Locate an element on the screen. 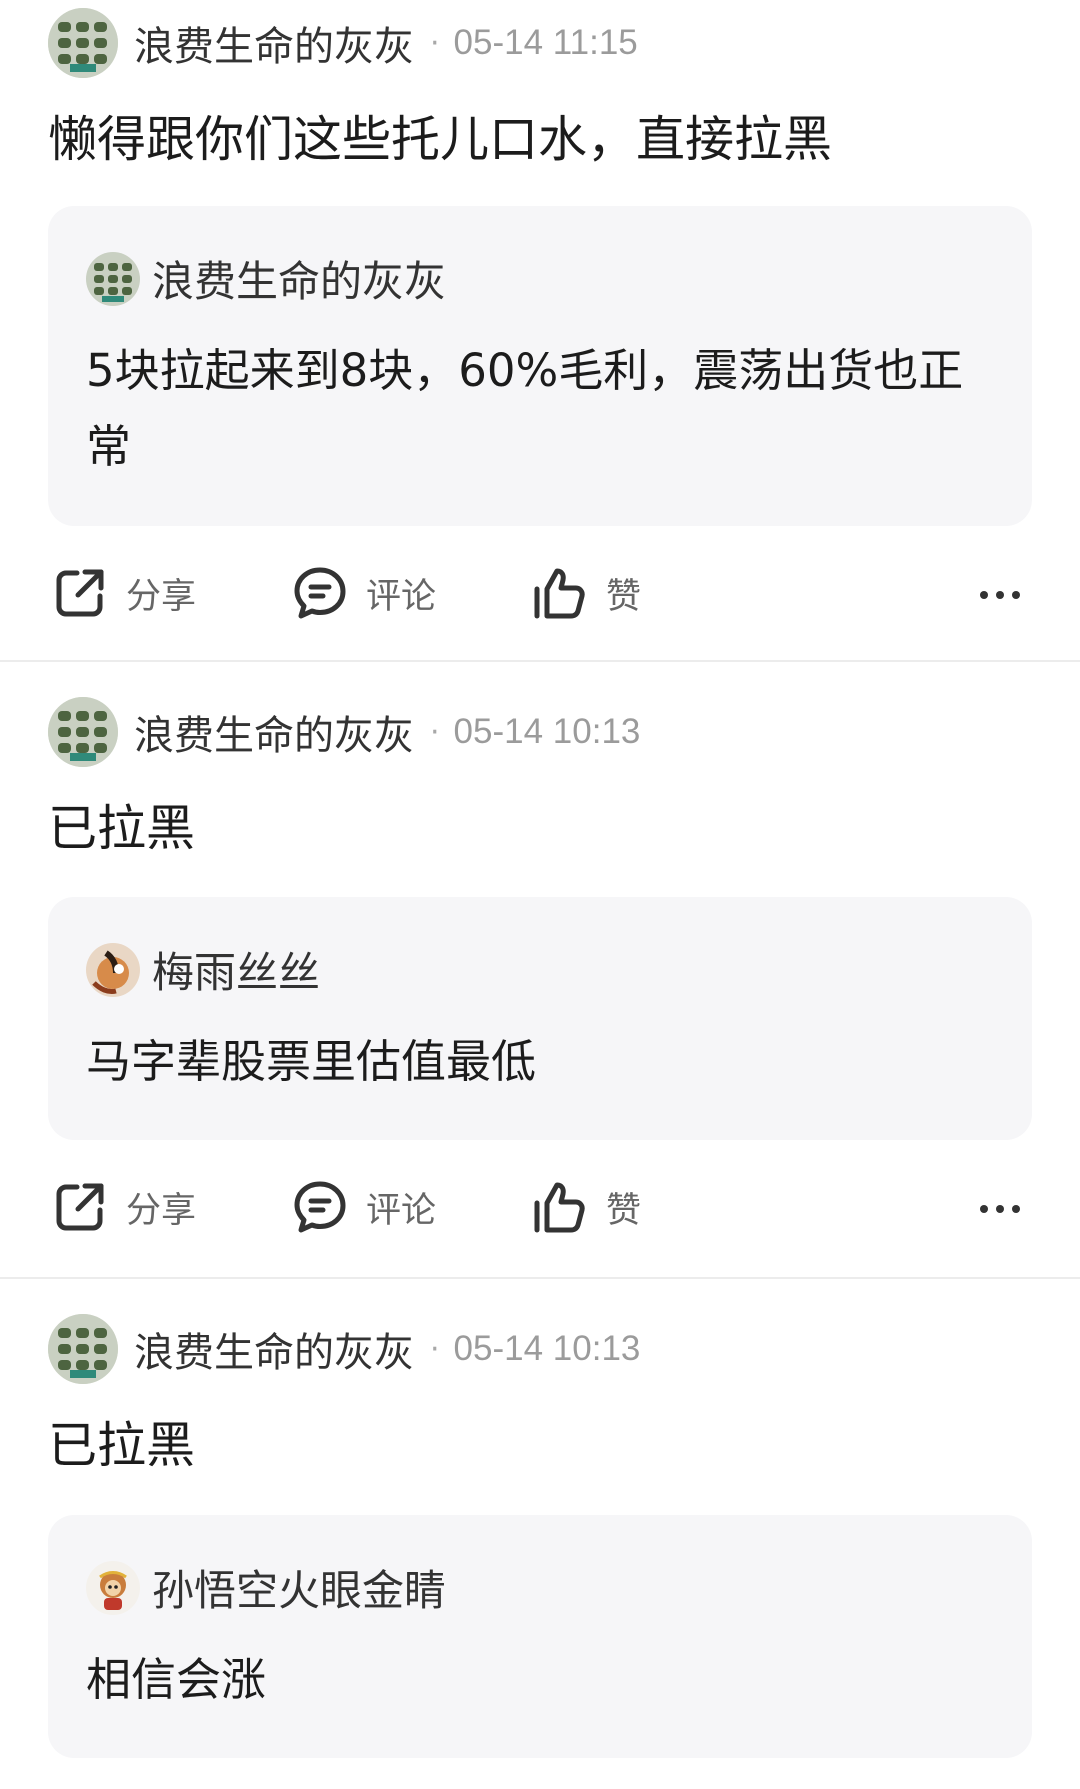 This screenshot has width=1080, height=1789. quote-header: 浪费生命的灰灰 is located at coordinates (266, 278).